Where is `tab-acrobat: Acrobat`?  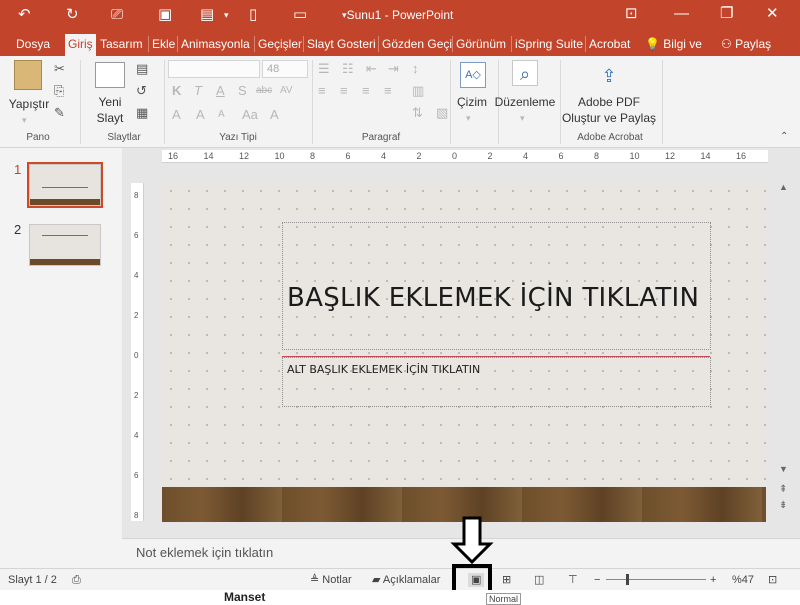 tab-acrobat: Acrobat is located at coordinates (607, 44).